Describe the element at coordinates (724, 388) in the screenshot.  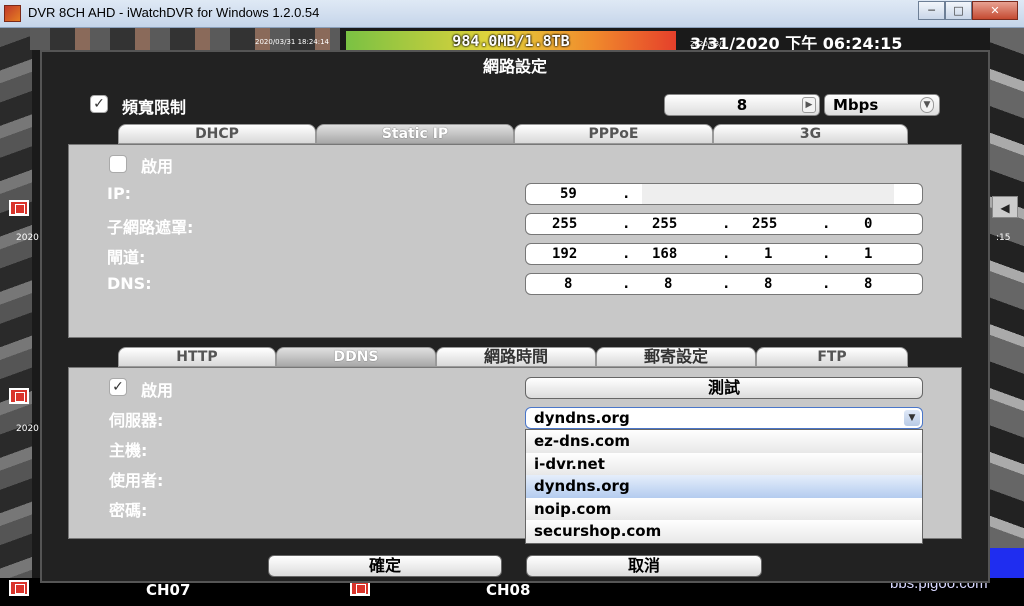
I see `test-button: 測試` at that location.